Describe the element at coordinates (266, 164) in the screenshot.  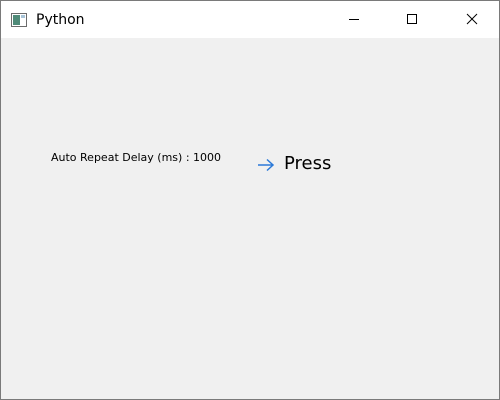
I see `arrow-right-icon` at that location.